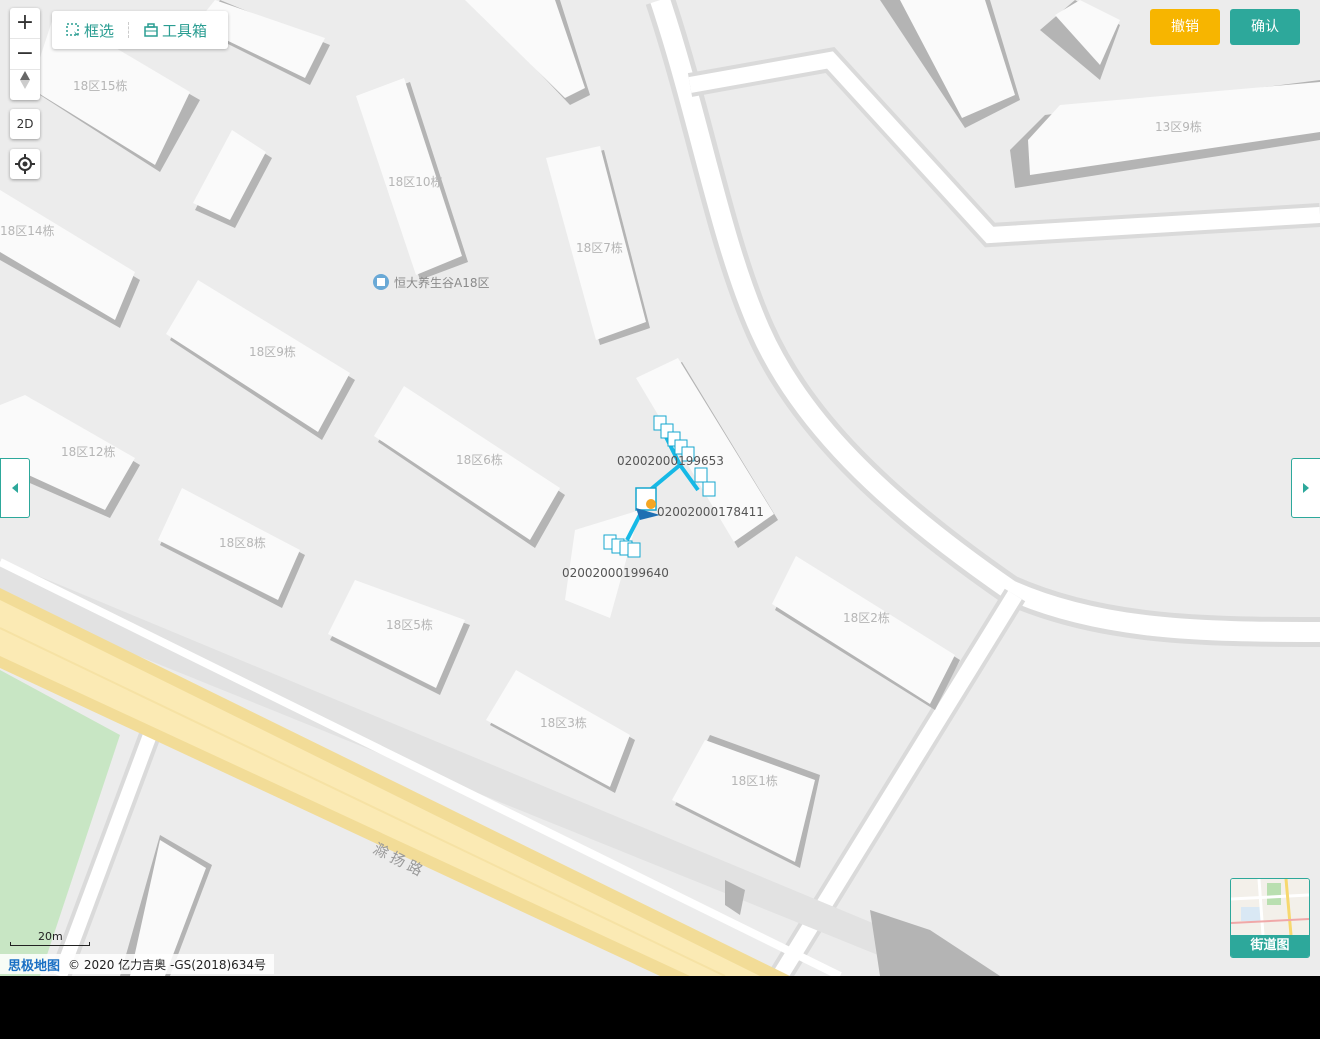  I want to click on building-label: 18区2栋, so click(866, 617).